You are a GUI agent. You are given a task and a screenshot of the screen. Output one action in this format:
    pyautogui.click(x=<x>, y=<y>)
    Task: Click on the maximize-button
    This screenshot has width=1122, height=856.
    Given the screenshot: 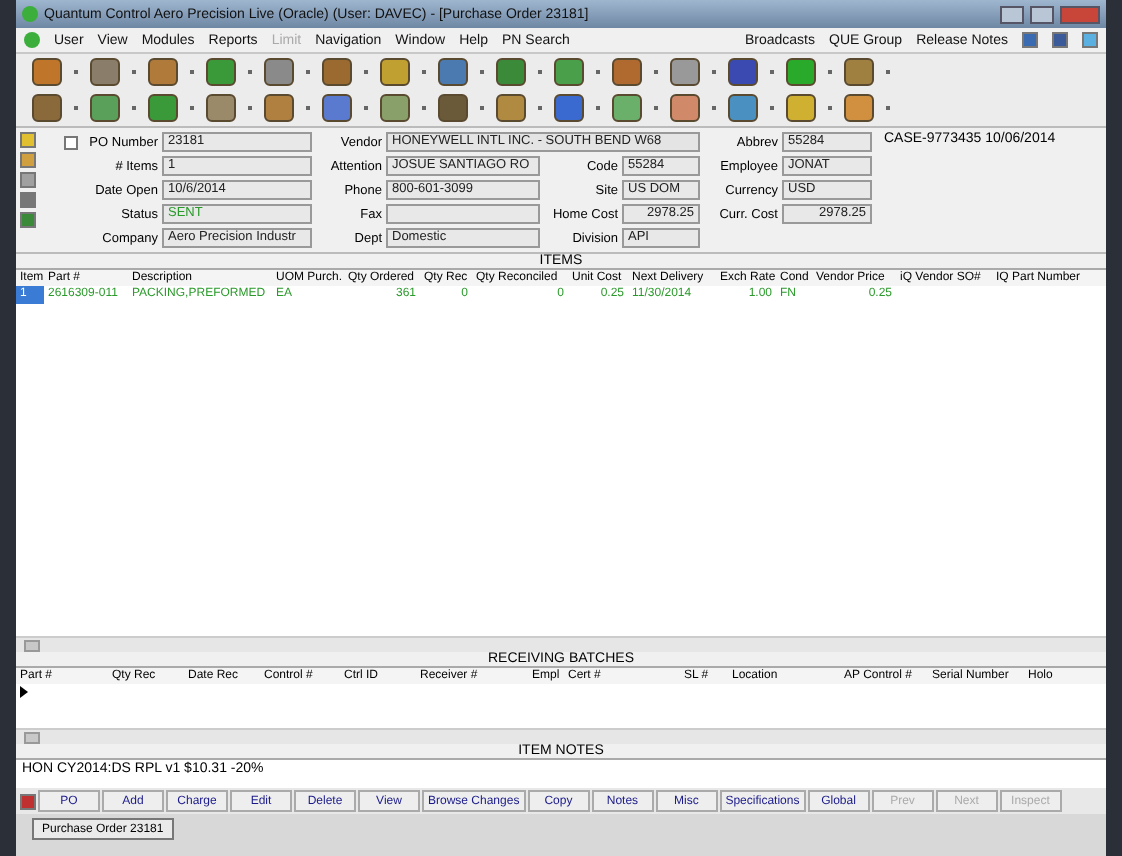 What is the action you would take?
    pyautogui.click(x=1042, y=14)
    